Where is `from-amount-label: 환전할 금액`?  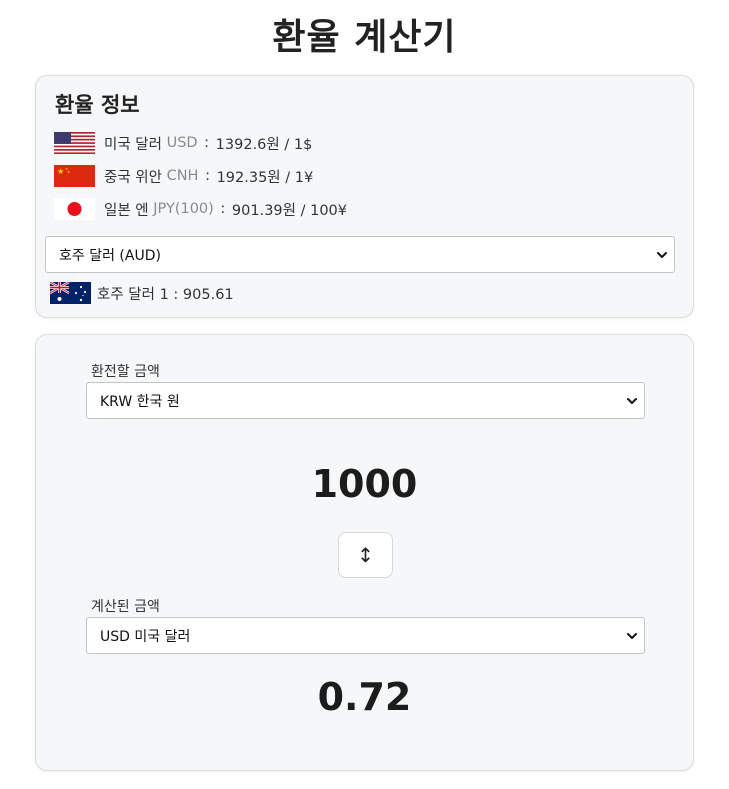
from-amount-label: 환전할 금액 is located at coordinates (125, 372).